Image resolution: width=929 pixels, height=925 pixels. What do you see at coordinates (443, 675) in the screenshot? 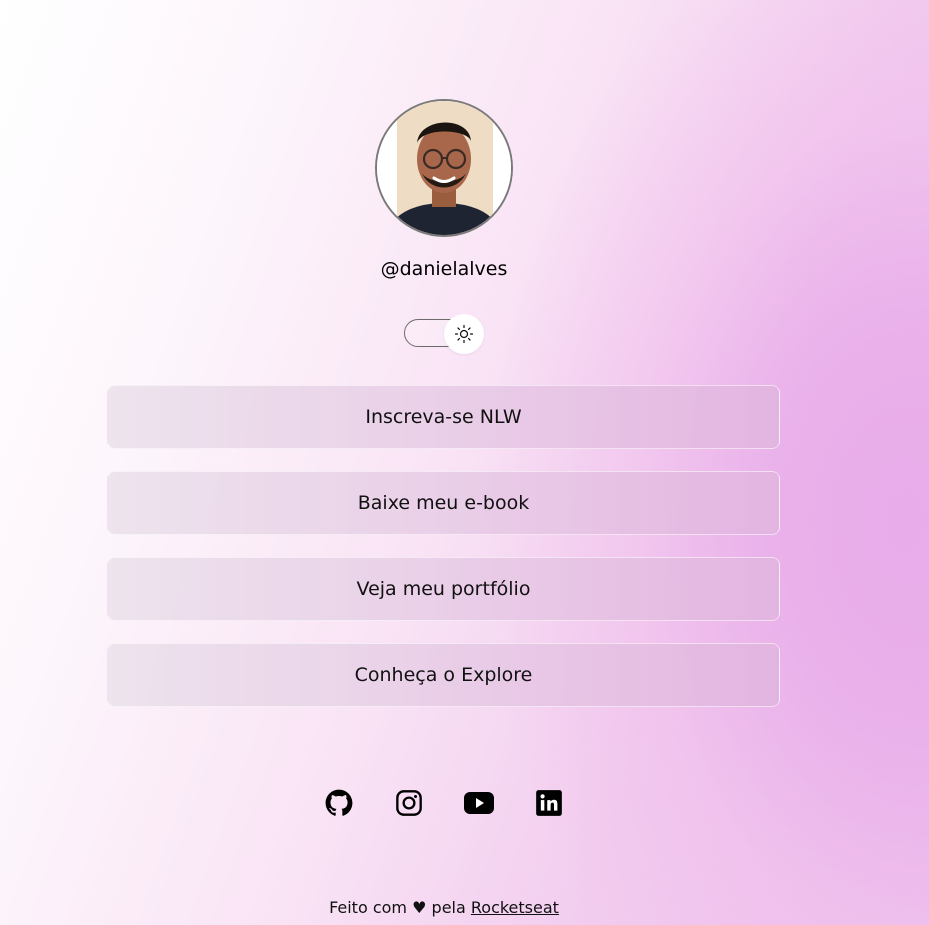
I see `link-button-explore: Conheça o Explore` at bounding box center [443, 675].